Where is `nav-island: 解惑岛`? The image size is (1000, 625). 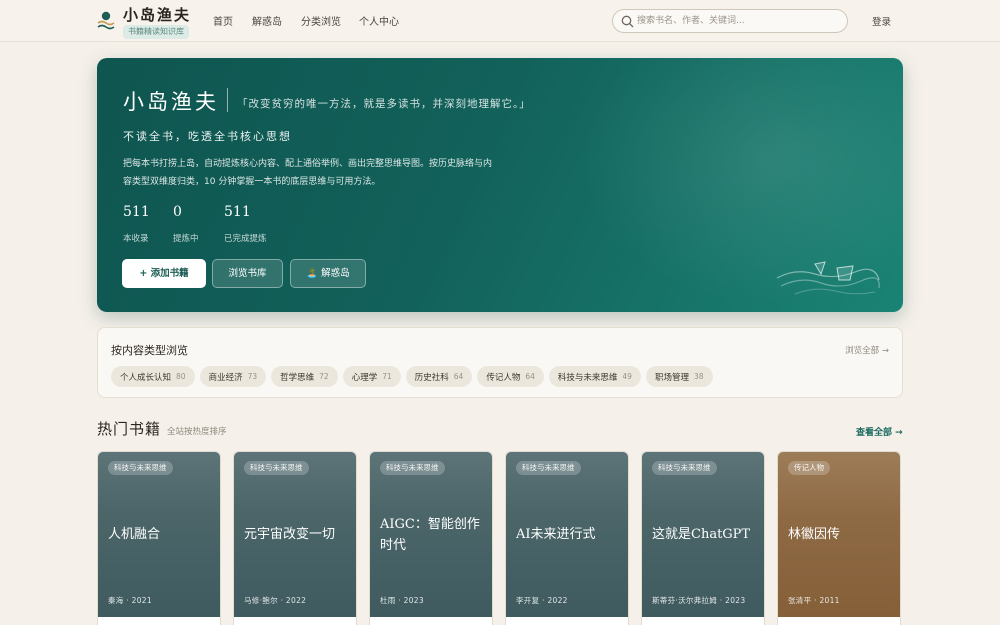 nav-island: 解惑岛 is located at coordinates (267, 20).